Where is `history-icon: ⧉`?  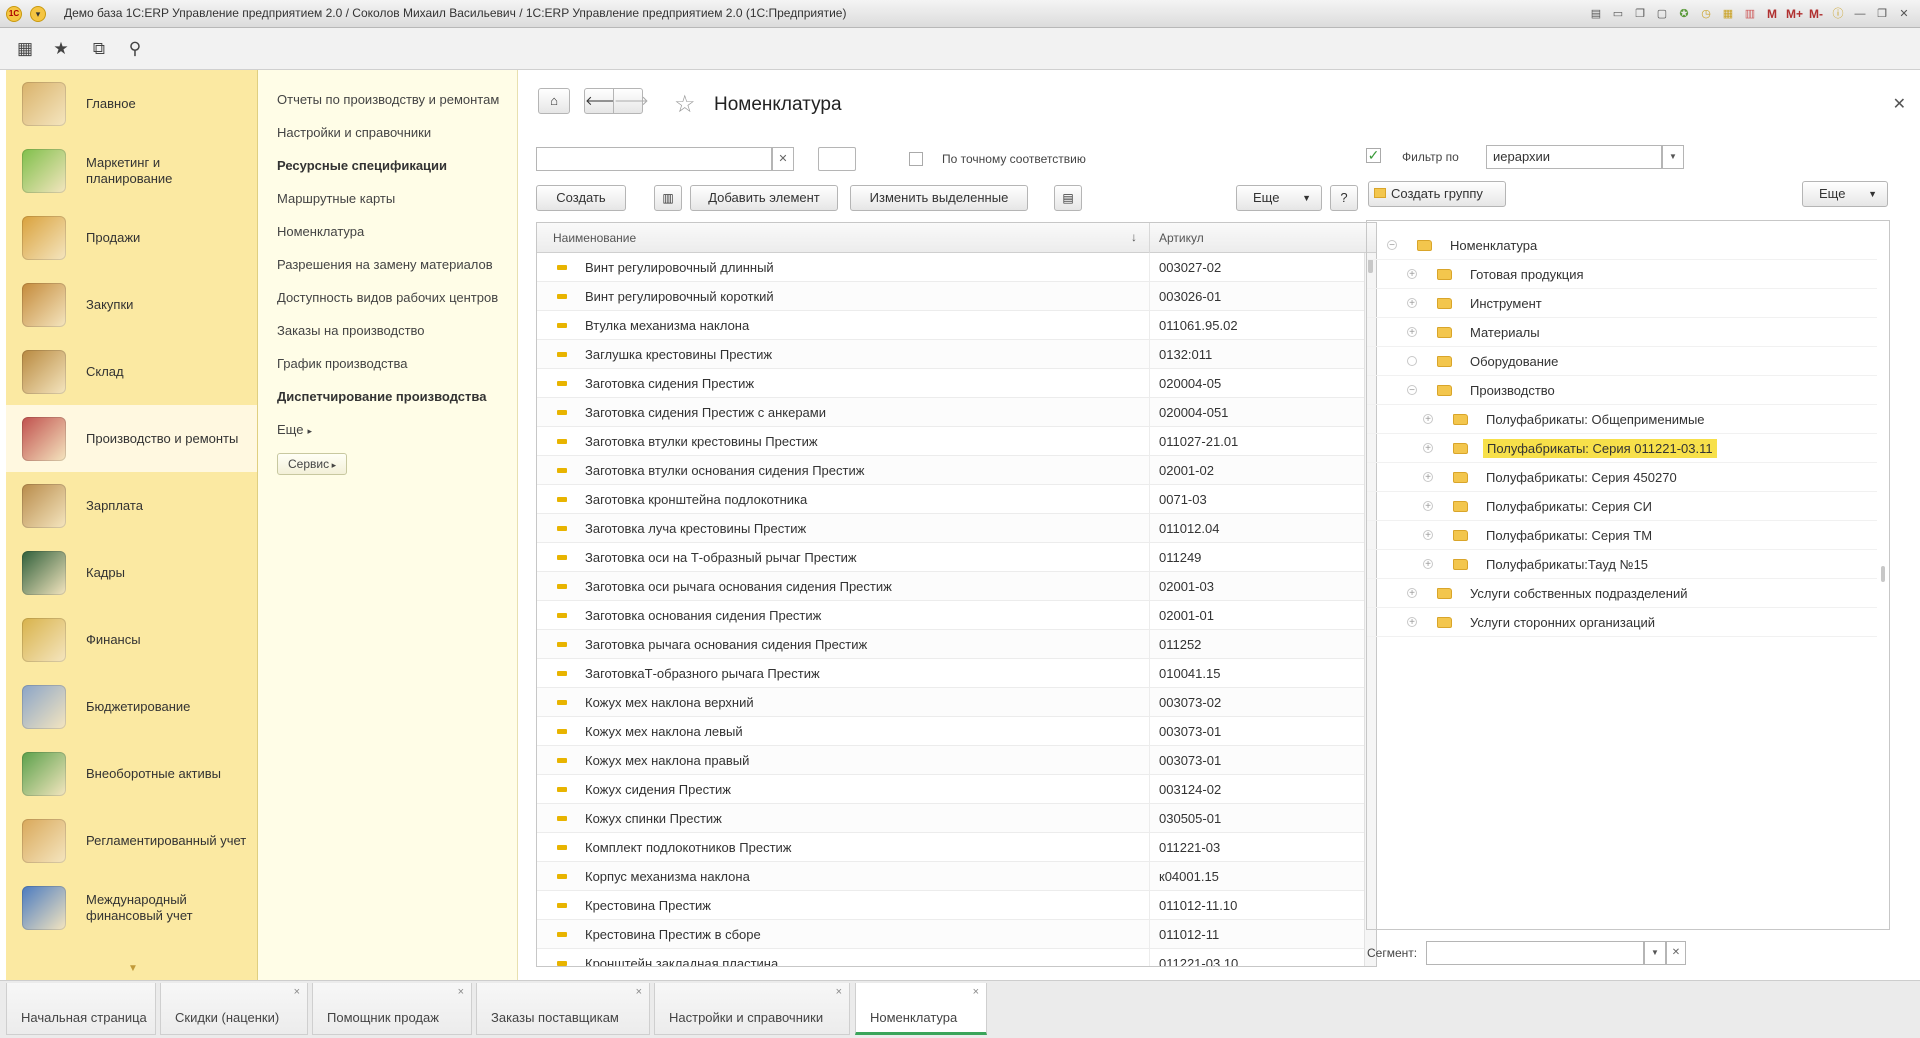
history-icon: ⧉ is located at coordinates (99, 49).